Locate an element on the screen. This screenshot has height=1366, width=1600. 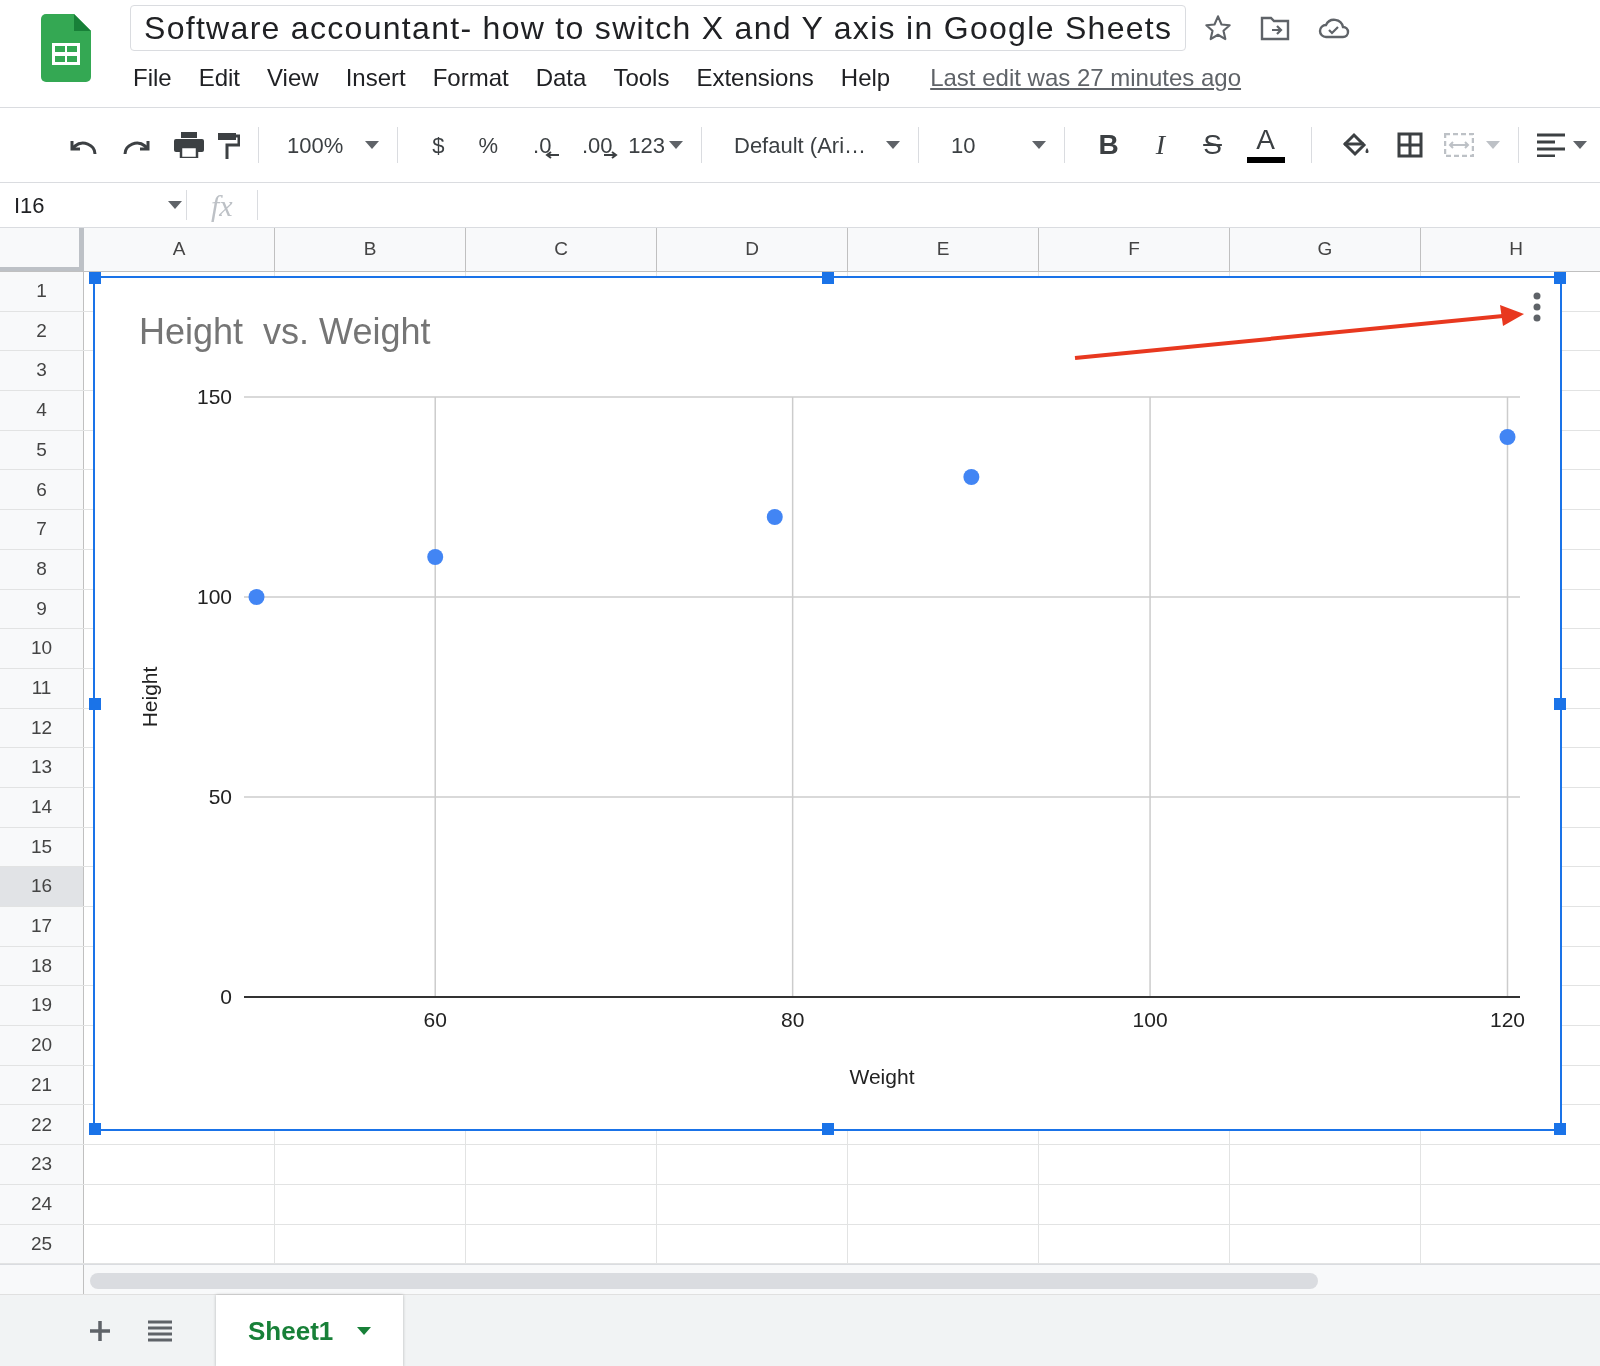
strikethrough-button: S is located at coordinates (1212, 145).